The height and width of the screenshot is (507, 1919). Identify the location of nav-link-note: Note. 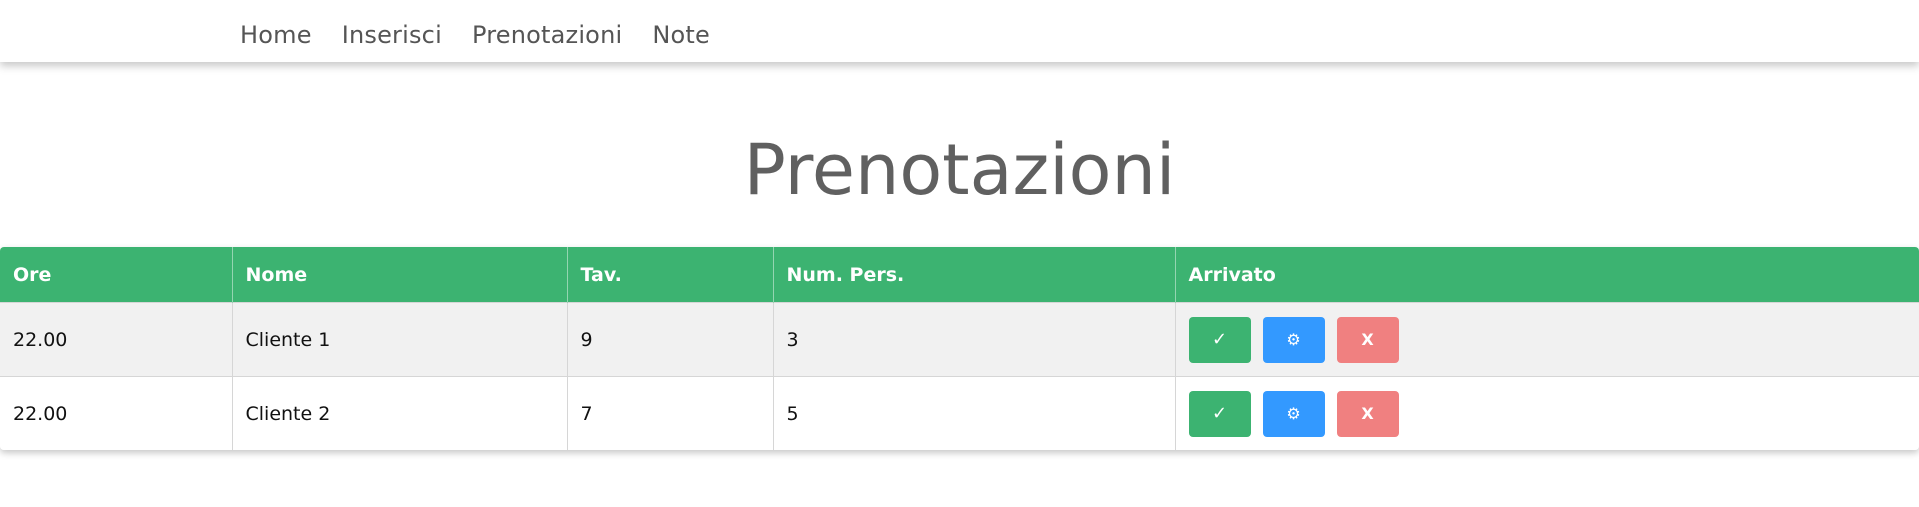
(681, 35).